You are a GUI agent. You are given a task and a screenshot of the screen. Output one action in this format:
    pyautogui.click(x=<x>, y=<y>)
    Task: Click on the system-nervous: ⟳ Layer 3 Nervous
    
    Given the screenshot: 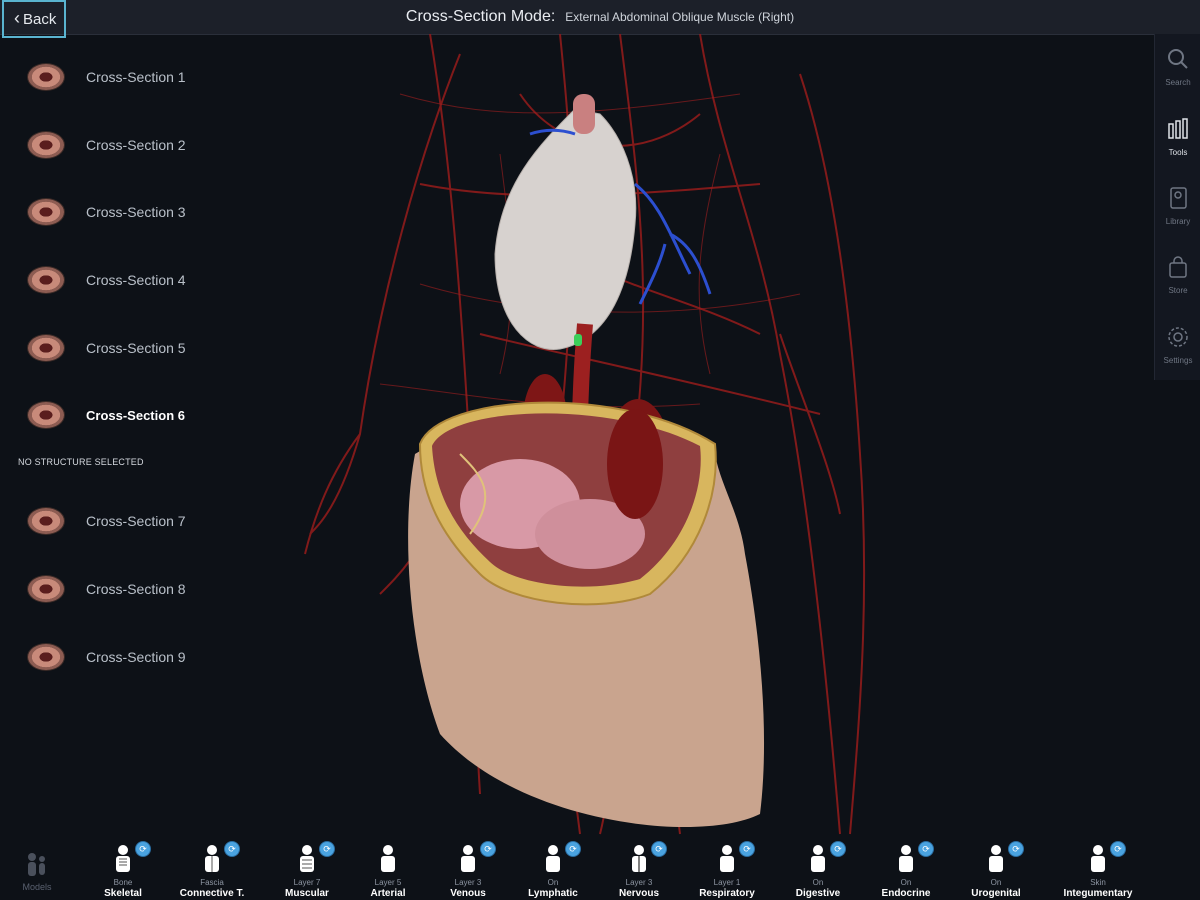 What is the action you would take?
    pyautogui.click(x=639, y=870)
    